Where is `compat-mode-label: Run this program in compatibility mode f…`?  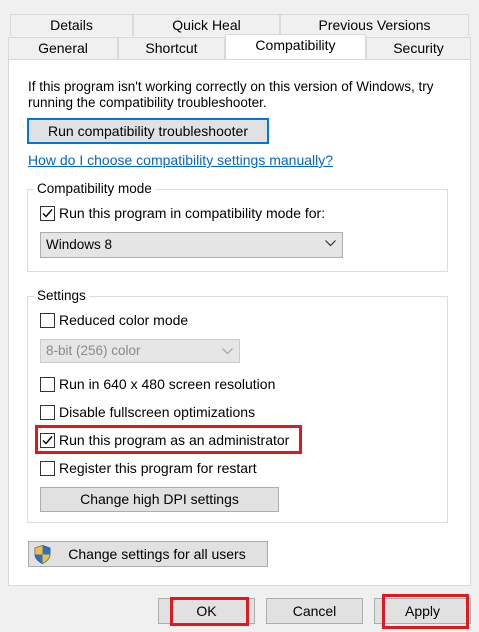
compat-mode-label: Run this program in compatibility mode f… is located at coordinates (192, 213).